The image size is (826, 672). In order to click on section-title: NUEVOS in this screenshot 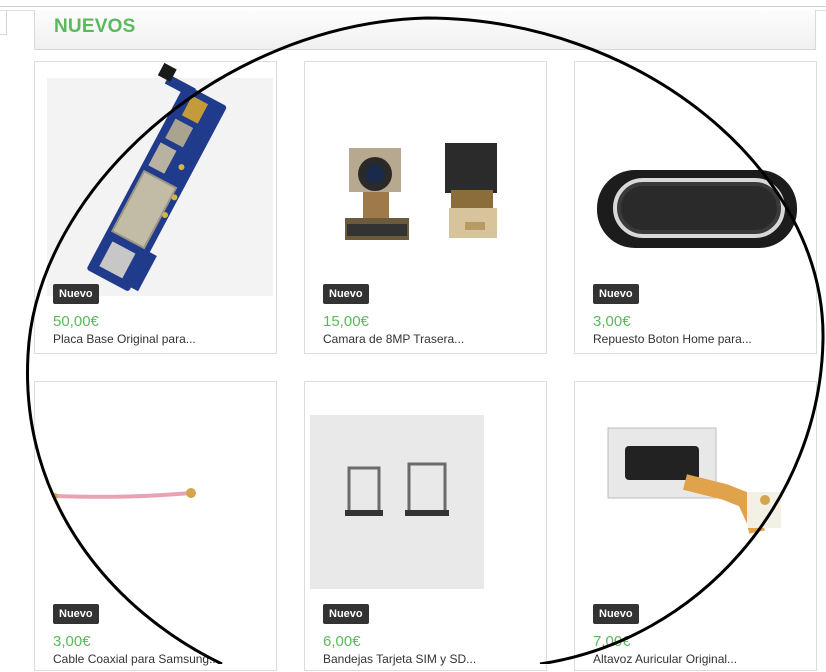, I will do `click(95, 26)`.